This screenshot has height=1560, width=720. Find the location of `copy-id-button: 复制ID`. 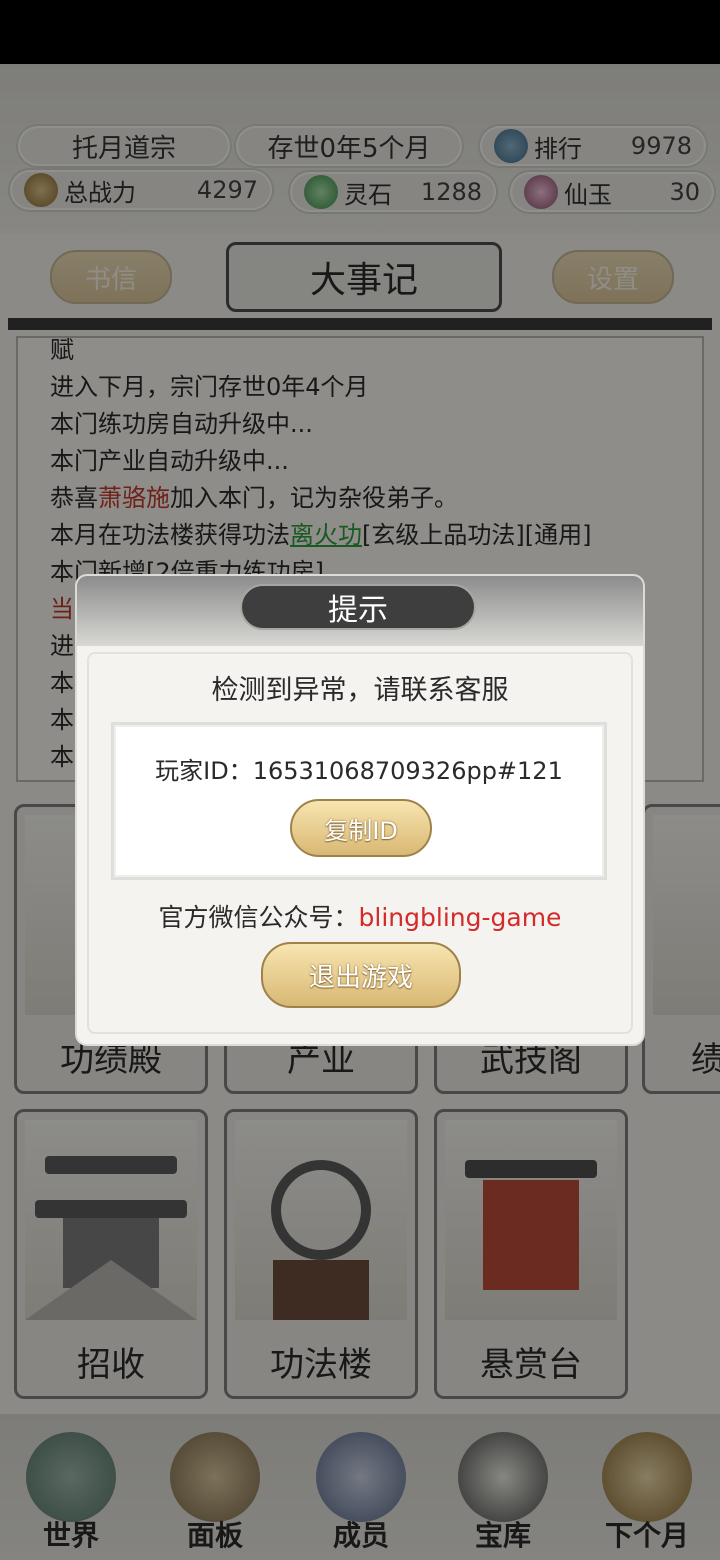

copy-id-button: 复制ID is located at coordinates (361, 828).